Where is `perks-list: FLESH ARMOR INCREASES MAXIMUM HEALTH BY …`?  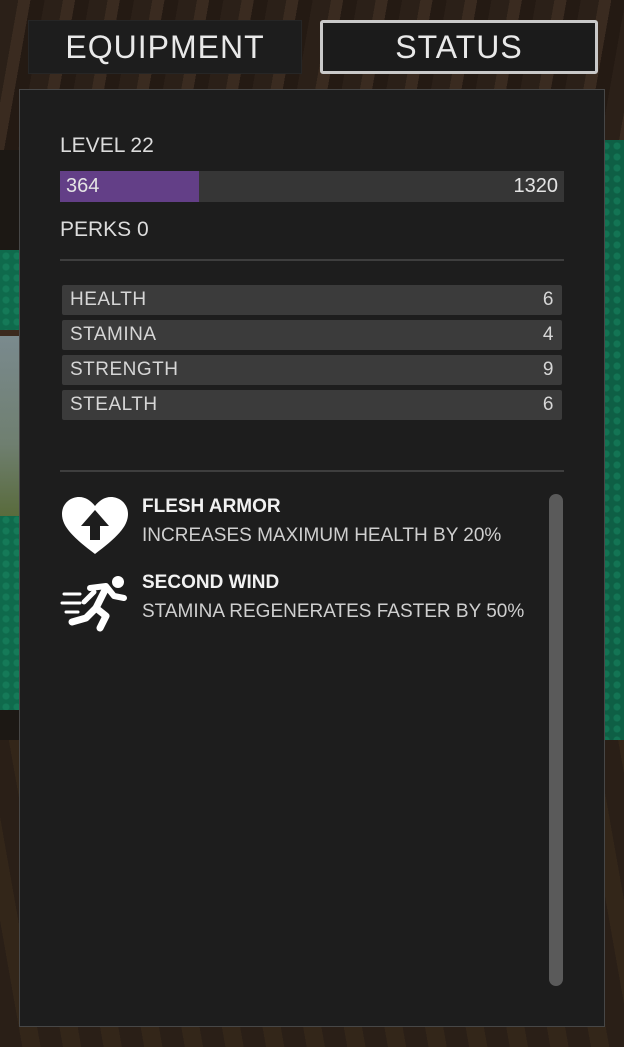 perks-list: FLESH ARMOR INCREASES MAXIMUM HEALTH BY … is located at coordinates (300, 568).